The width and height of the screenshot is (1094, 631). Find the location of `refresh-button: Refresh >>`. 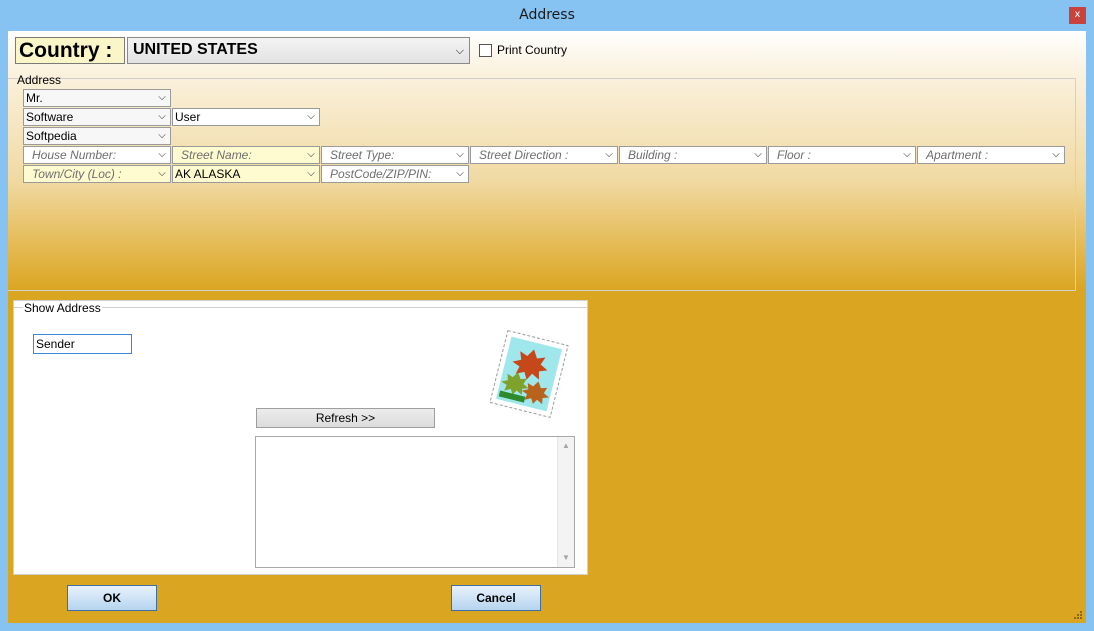

refresh-button: Refresh >> is located at coordinates (345, 418).